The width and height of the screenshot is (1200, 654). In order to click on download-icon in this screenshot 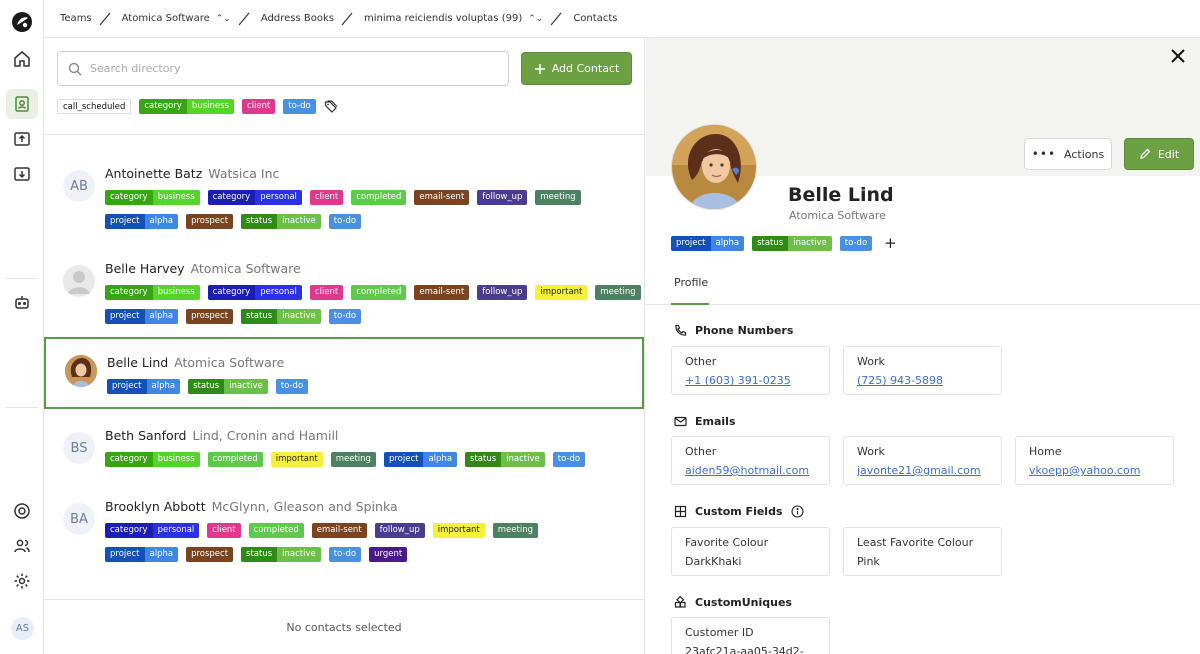, I will do `click(22, 174)`.